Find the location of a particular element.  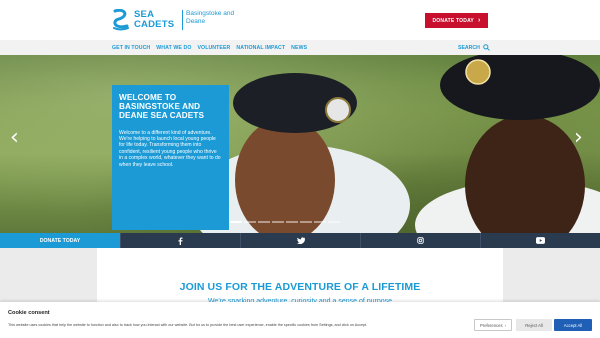

social-bar: DONATE TODAY is located at coordinates (300, 240).